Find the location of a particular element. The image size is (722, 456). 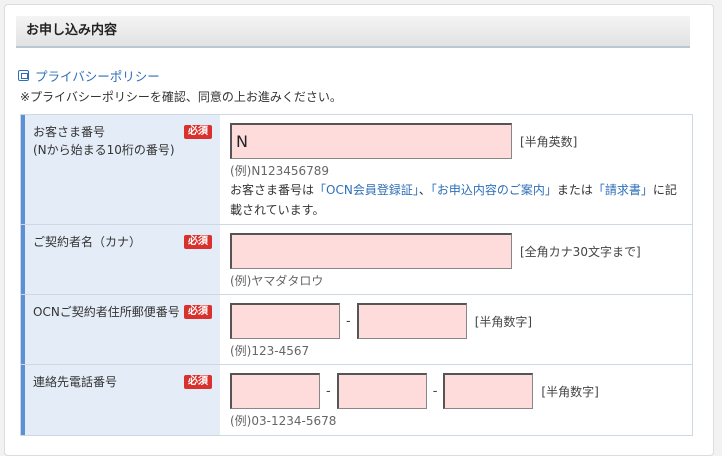

postal-code-dash: - is located at coordinates (348, 321).